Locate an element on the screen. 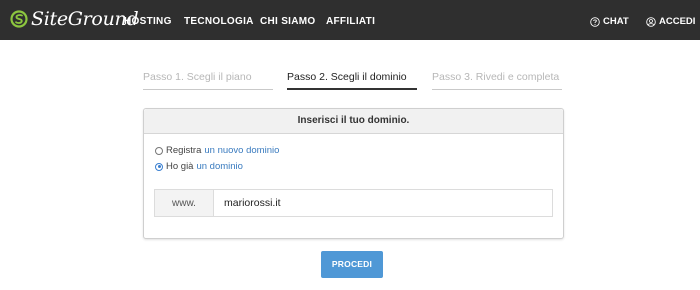 The height and width of the screenshot is (290, 700). option-existing-domain: Ho già un dominio is located at coordinates (199, 166).